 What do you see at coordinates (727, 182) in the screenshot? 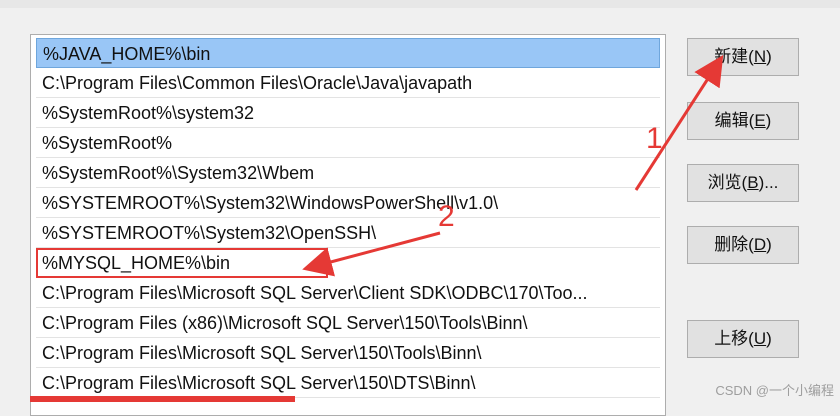
I see `browse-button-text: 浏览(` at bounding box center [727, 182].